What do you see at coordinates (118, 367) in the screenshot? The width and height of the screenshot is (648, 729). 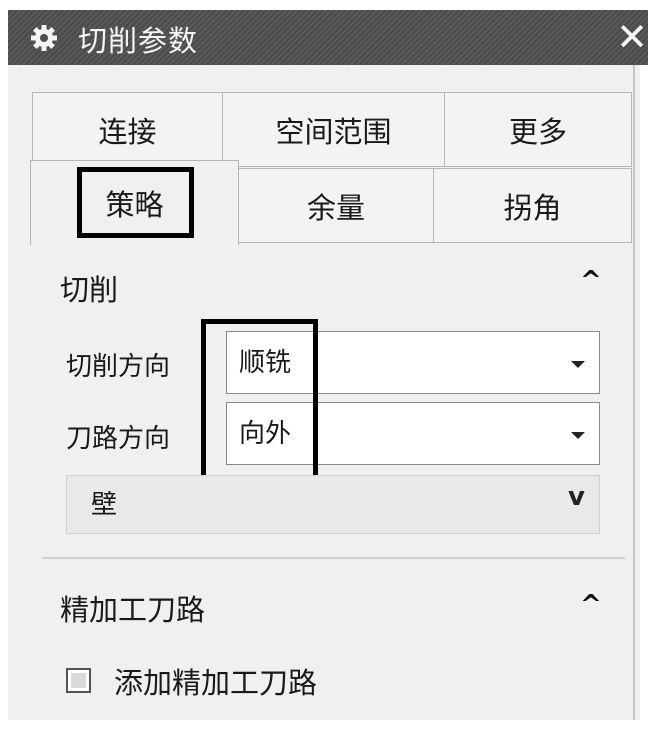 I see `cut-direction-label: 切削方向` at bounding box center [118, 367].